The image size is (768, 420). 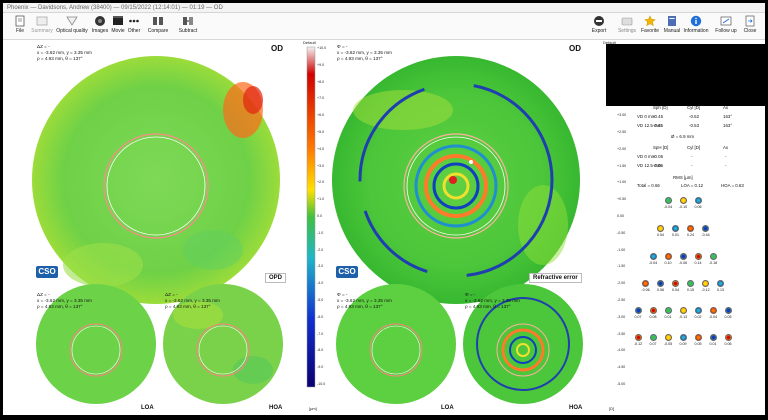 I want to click on refraction-row-cyl: -0.52, so click(x=694, y=116).